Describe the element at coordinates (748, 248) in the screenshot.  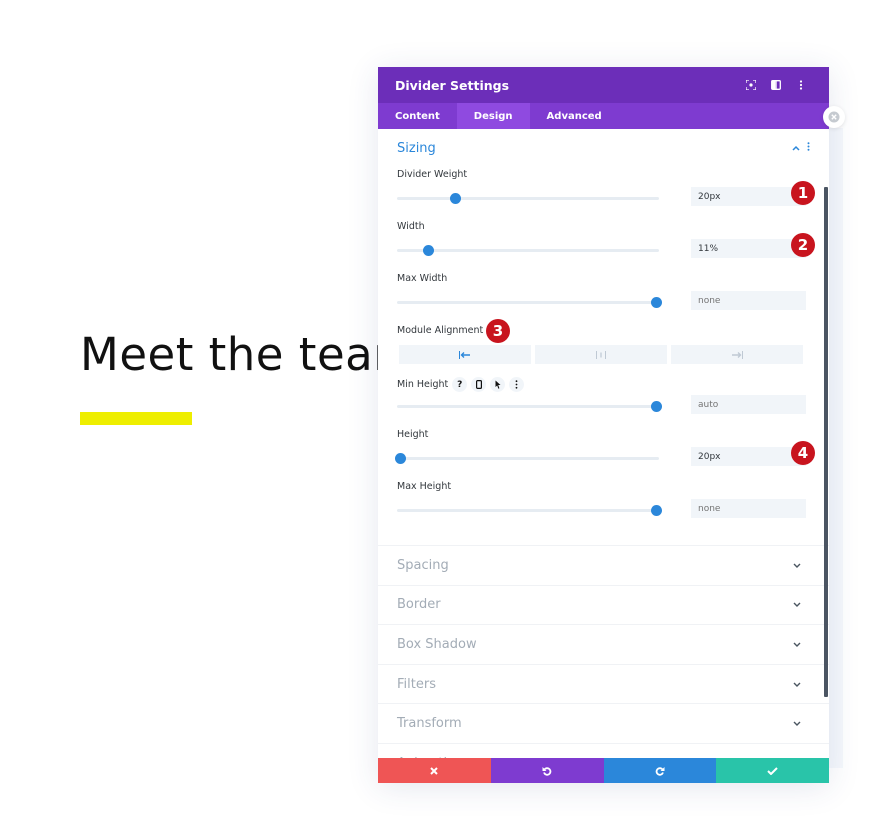
I see `width-input` at that location.